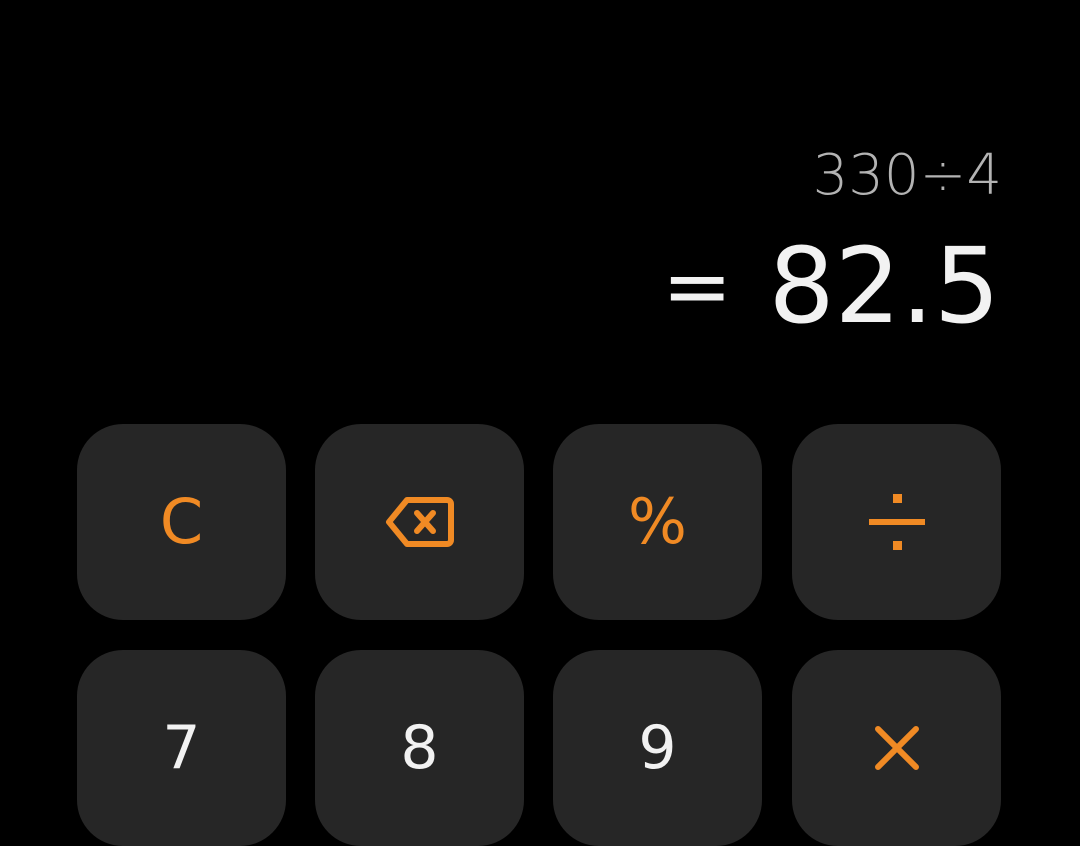 This screenshot has width=1080, height=846. I want to click on digit-8-button: 8, so click(419, 748).